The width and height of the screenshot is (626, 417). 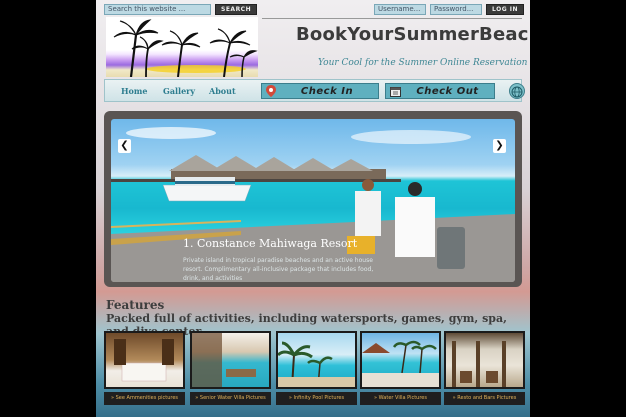 I want to click on check-out-label: Check Out, so click(x=447, y=91).